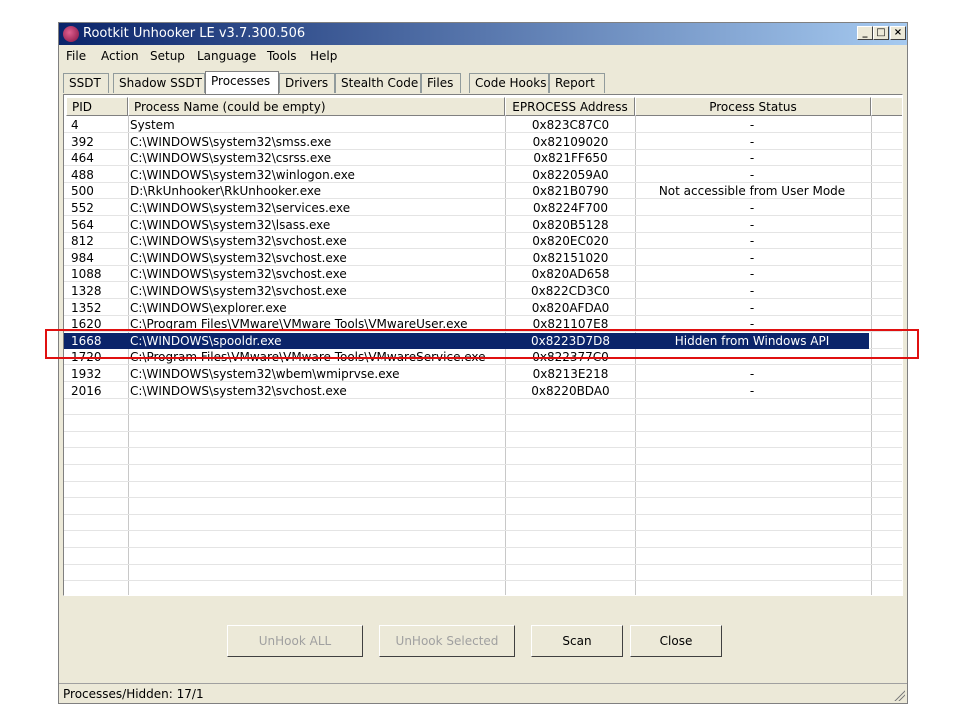 The image size is (960, 720). What do you see at coordinates (466, 125) in the screenshot?
I see `table-row: 4 System 0x823C87C0 -` at bounding box center [466, 125].